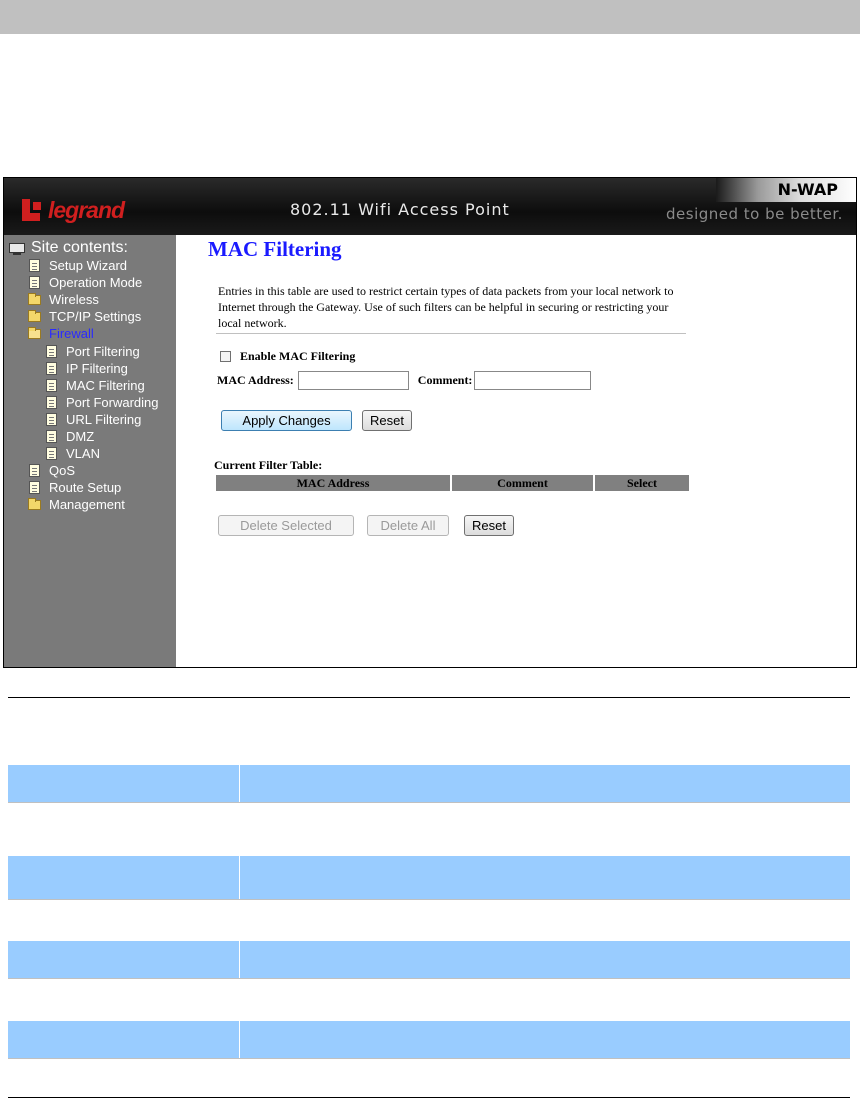  I want to click on legrand-logo: legrand, so click(73, 210).